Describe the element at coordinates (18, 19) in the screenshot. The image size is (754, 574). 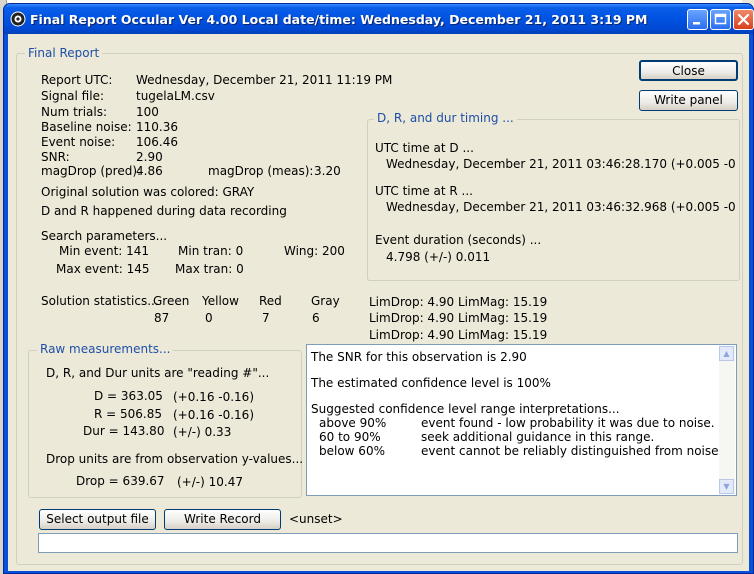
I see `app-icon` at that location.